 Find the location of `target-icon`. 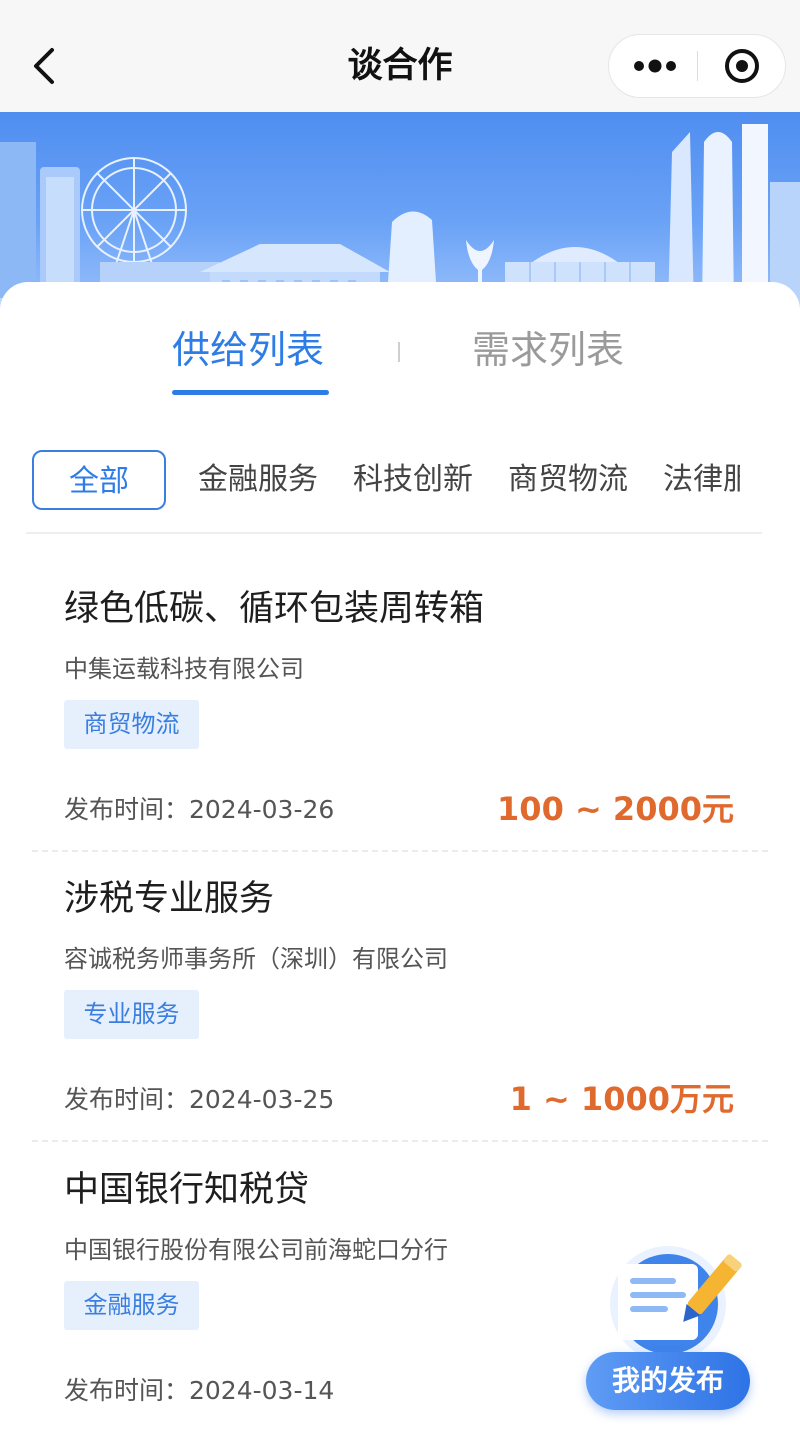

target-icon is located at coordinates (742, 66).